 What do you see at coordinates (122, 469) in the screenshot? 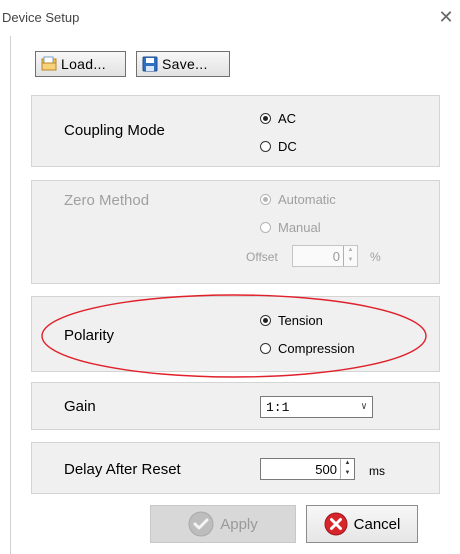
I see `delay-label: Delay After Reset` at bounding box center [122, 469].